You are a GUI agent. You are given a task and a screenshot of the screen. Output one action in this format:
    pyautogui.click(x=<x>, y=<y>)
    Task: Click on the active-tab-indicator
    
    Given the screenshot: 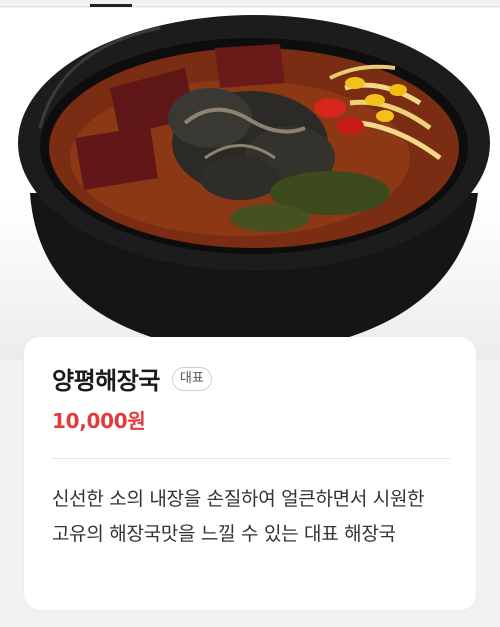 What is the action you would take?
    pyautogui.click(x=111, y=5)
    